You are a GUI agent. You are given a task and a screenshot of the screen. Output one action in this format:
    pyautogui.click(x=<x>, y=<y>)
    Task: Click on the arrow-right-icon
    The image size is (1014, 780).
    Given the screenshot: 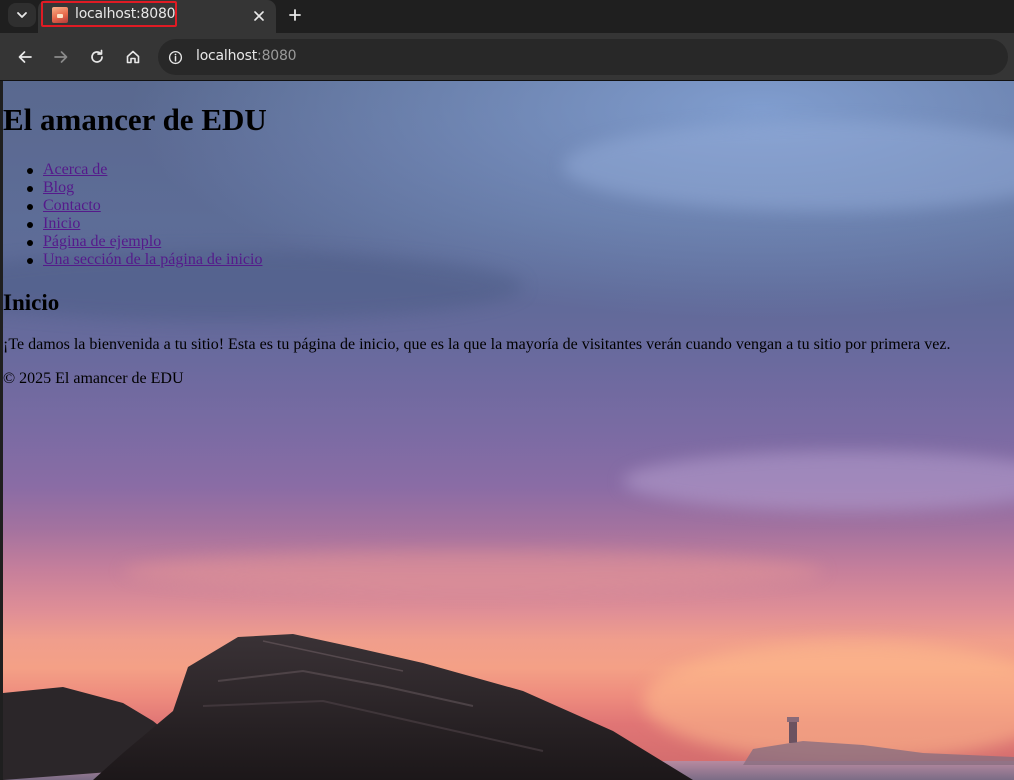 What is the action you would take?
    pyautogui.click(x=61, y=57)
    